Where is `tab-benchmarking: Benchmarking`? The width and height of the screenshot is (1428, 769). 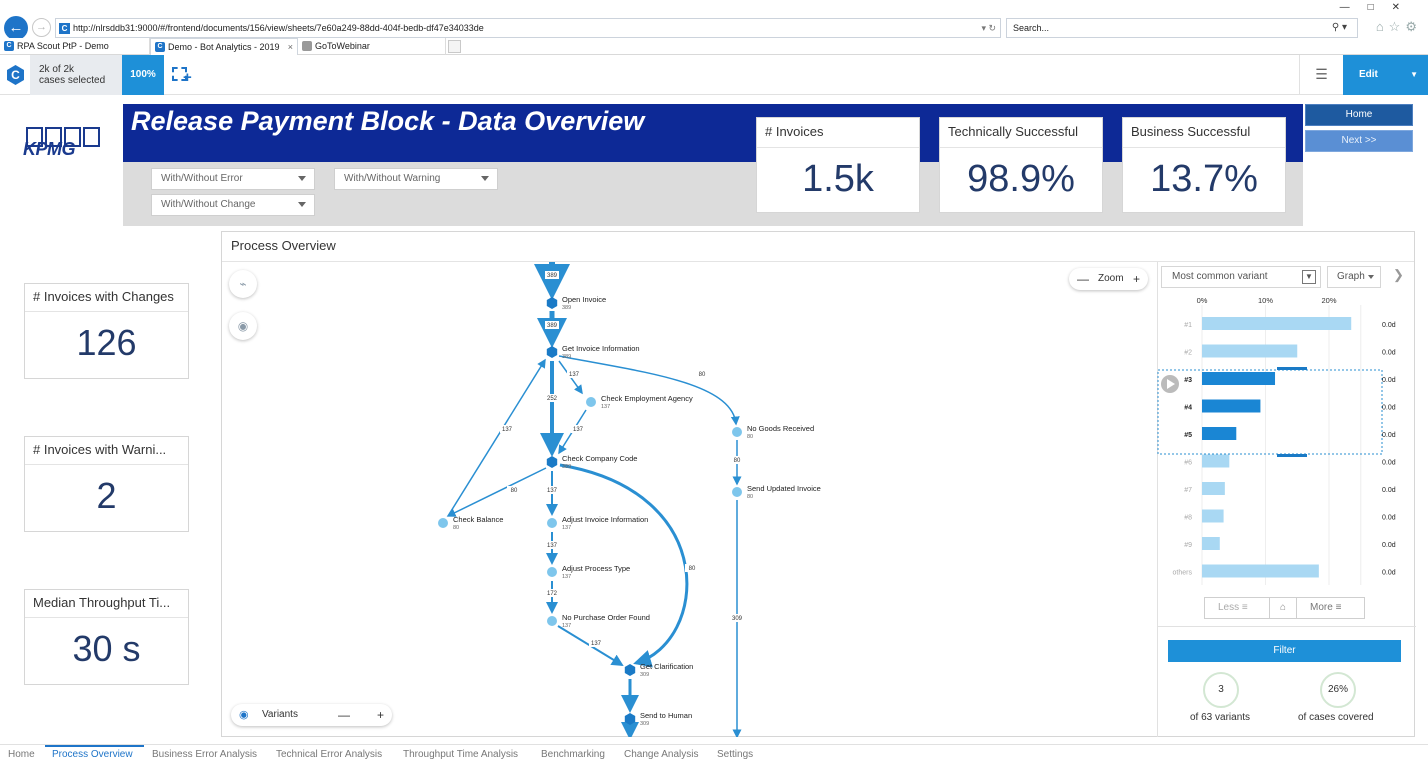
tab-benchmarking: Benchmarking is located at coordinates (573, 754).